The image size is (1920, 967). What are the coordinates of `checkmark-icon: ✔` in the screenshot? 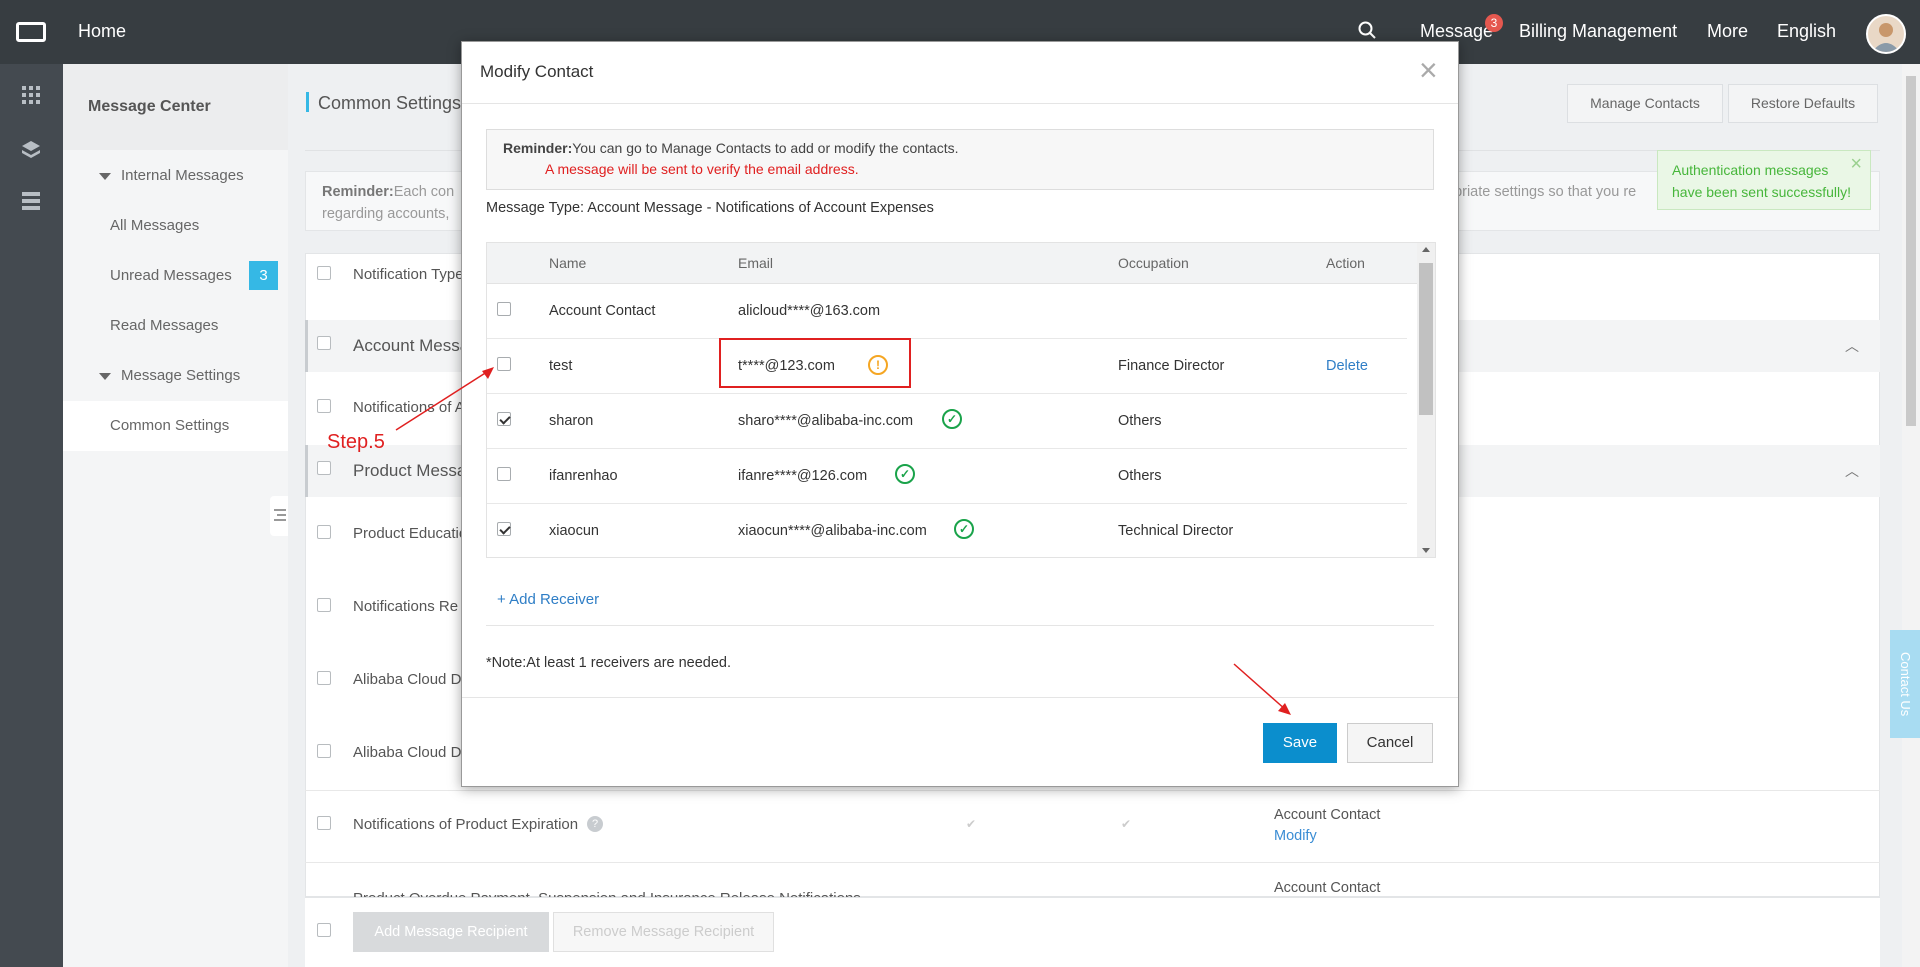 It's located at (1126, 824).